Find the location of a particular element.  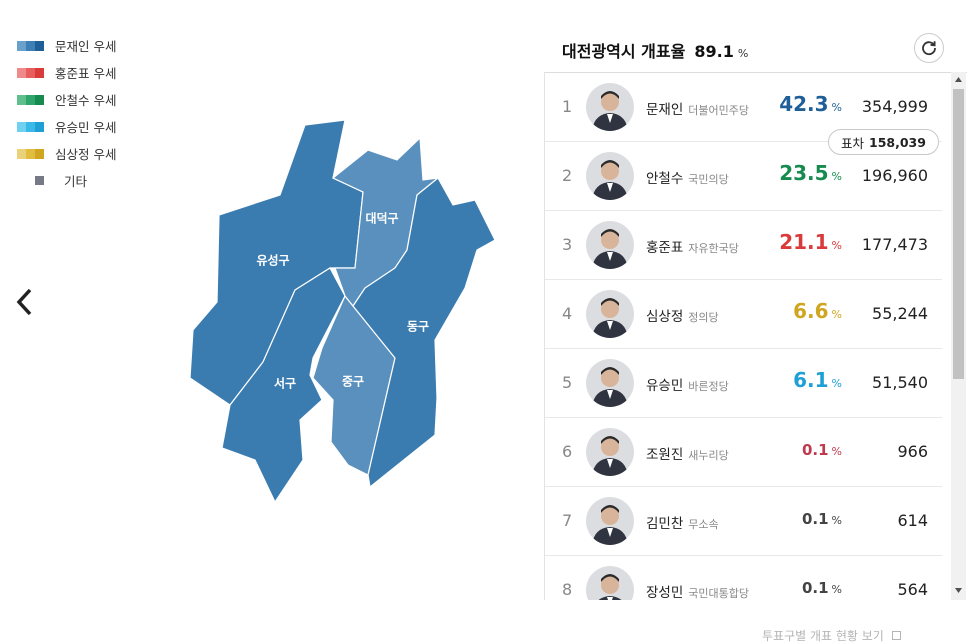

candidate-name: 장성민 is located at coordinates (665, 592).